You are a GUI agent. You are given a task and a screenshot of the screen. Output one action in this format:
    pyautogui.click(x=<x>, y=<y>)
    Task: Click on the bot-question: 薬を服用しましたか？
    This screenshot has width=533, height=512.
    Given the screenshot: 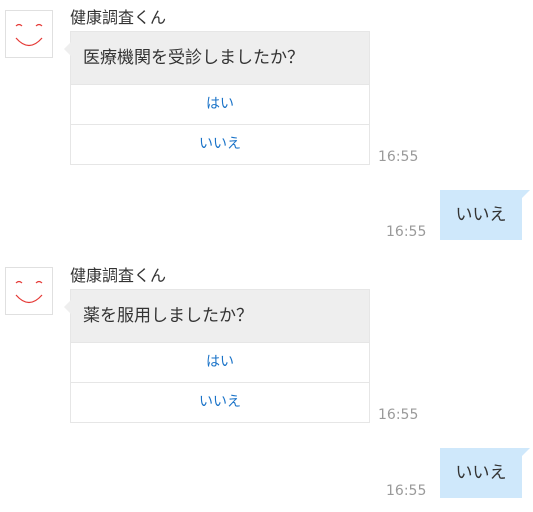 What is the action you would take?
    pyautogui.click(x=220, y=316)
    